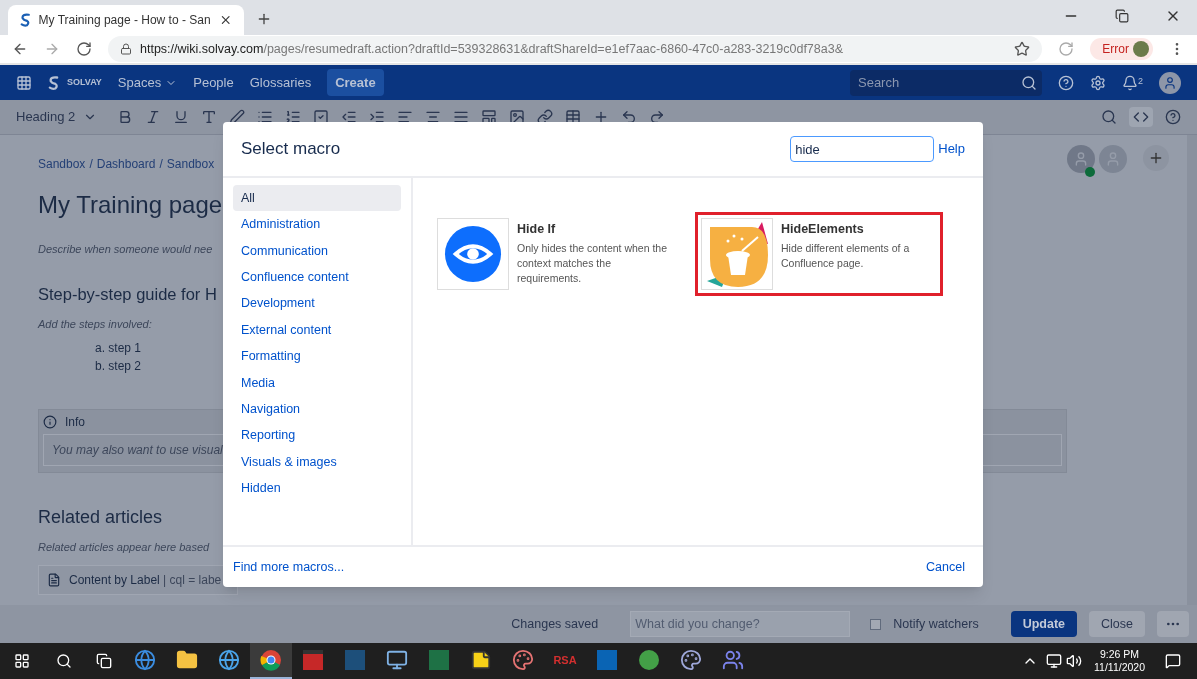 The image size is (1197, 679). I want to click on notifications: 2, so click(1132, 82).